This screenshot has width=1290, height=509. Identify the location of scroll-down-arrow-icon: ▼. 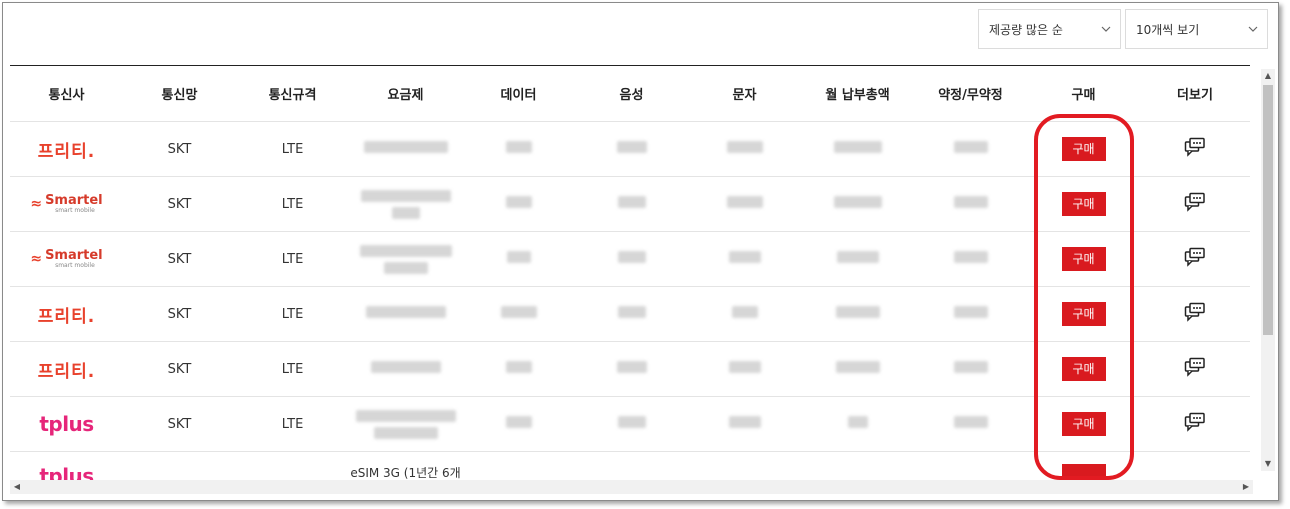
(1268, 464).